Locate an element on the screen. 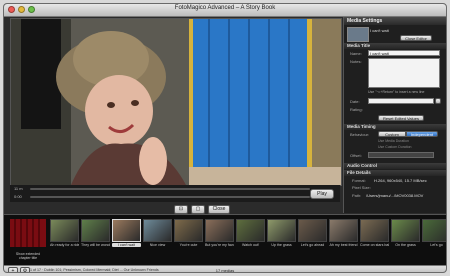 The image size is (450, 276). use-custom-duration-checkbox: Use Custom Duration is located at coordinates (394, 147).